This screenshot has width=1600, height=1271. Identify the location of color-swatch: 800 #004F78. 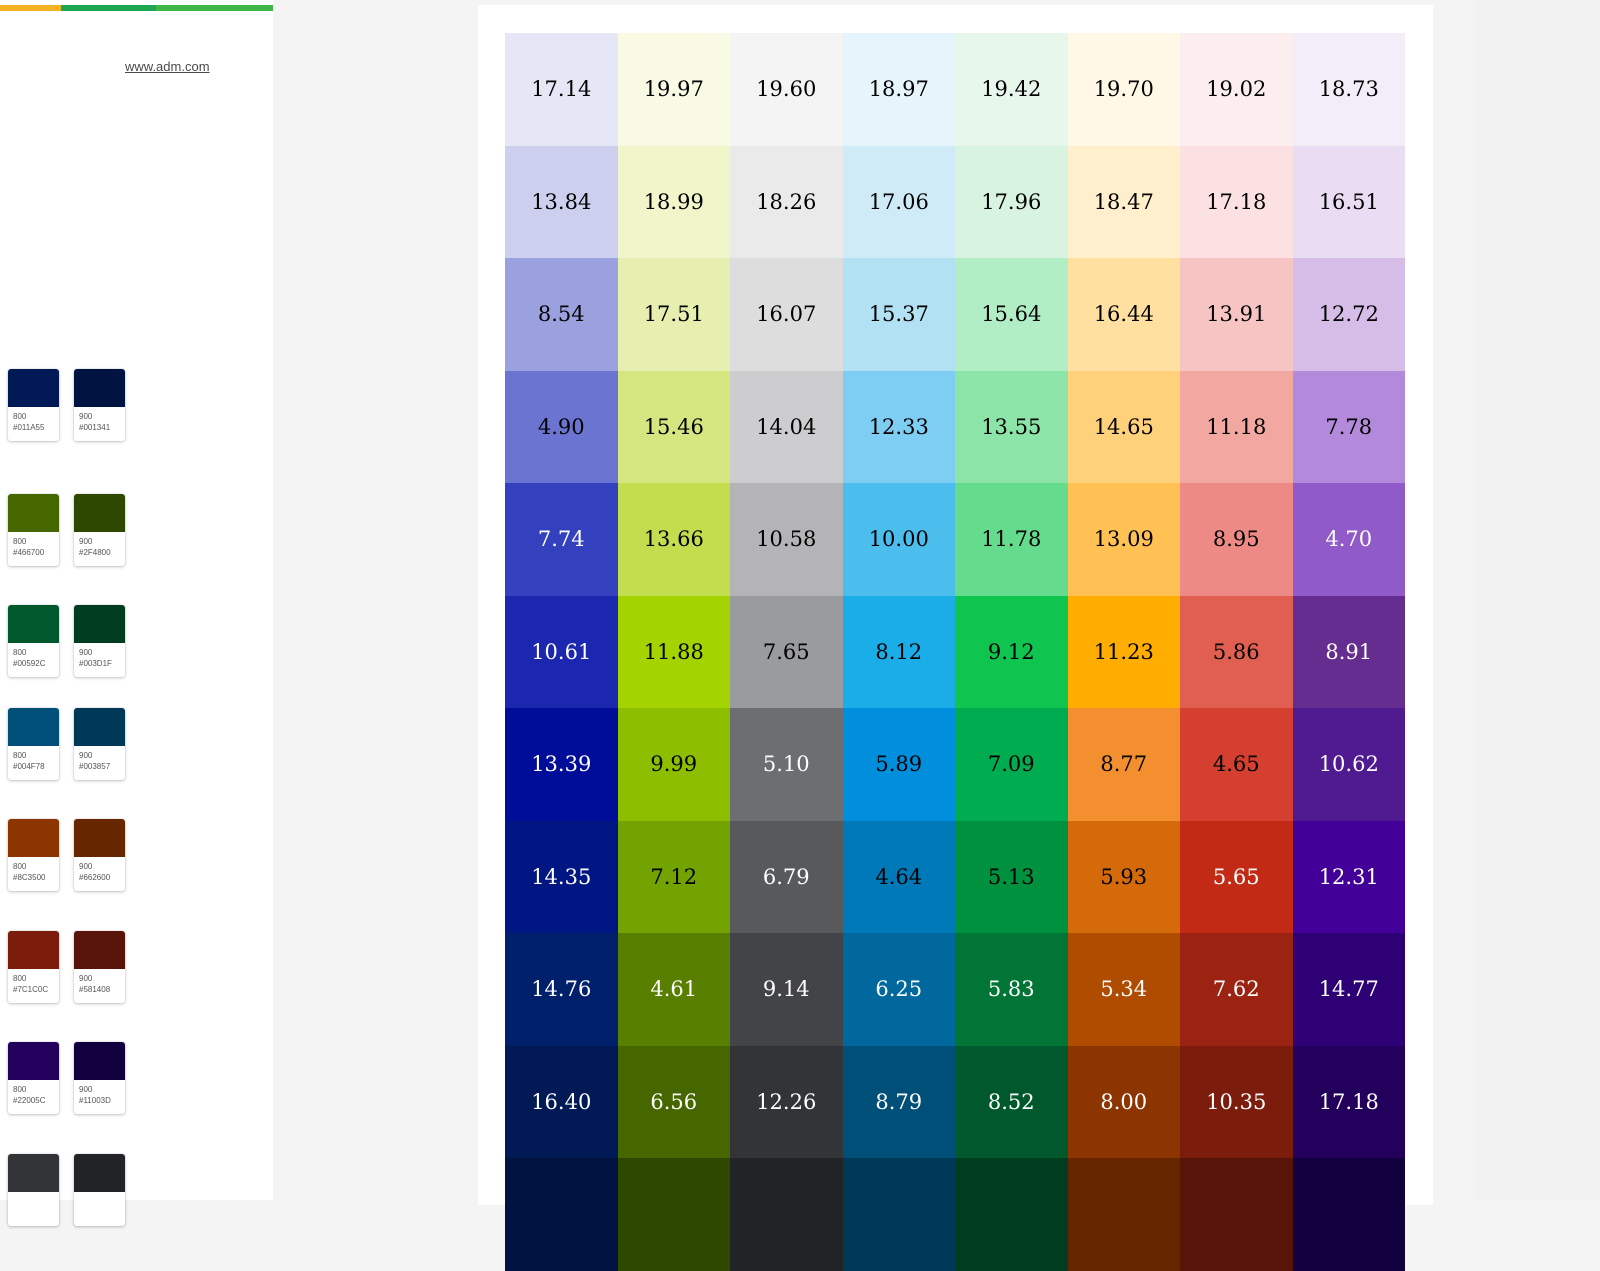
(33, 744).